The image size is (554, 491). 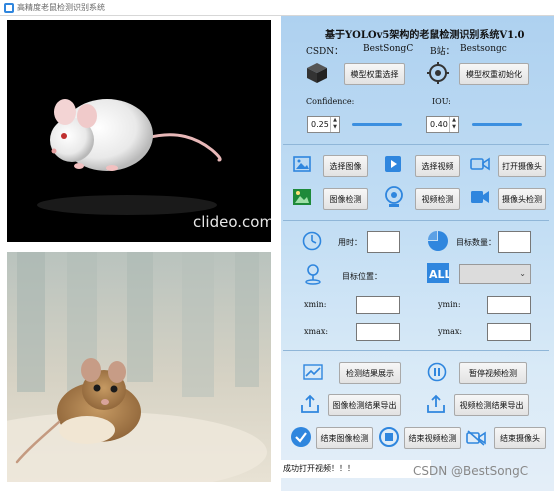 I want to click on check-circle-icon, so click(x=301, y=437).